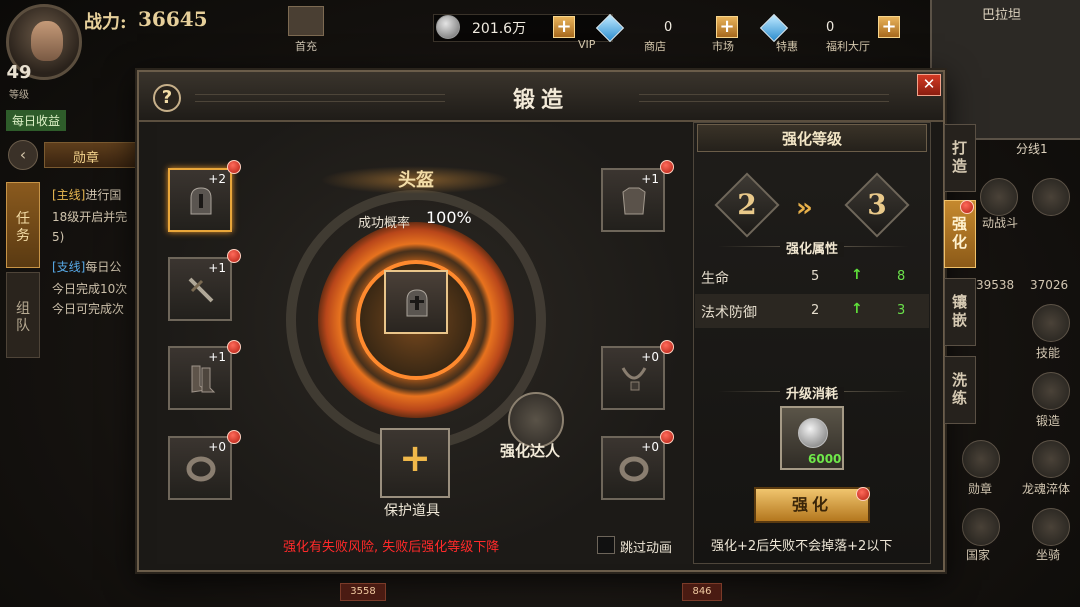 The width and height of the screenshot is (1080, 607). What do you see at coordinates (813, 433) in the screenshot?
I see `silver-coin-icon` at bounding box center [813, 433].